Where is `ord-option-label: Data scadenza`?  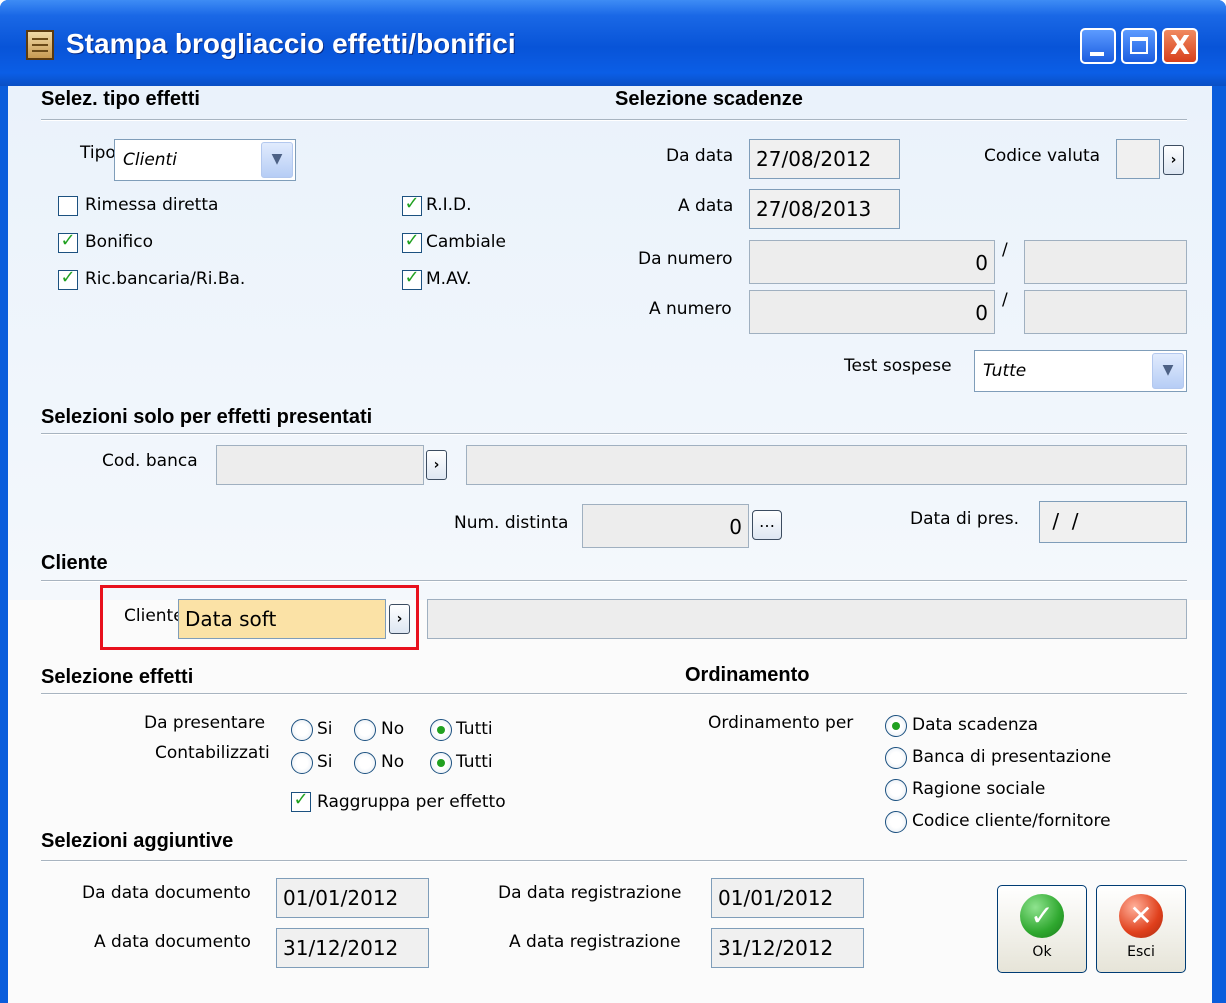
ord-option-label: Data scadenza is located at coordinates (975, 725).